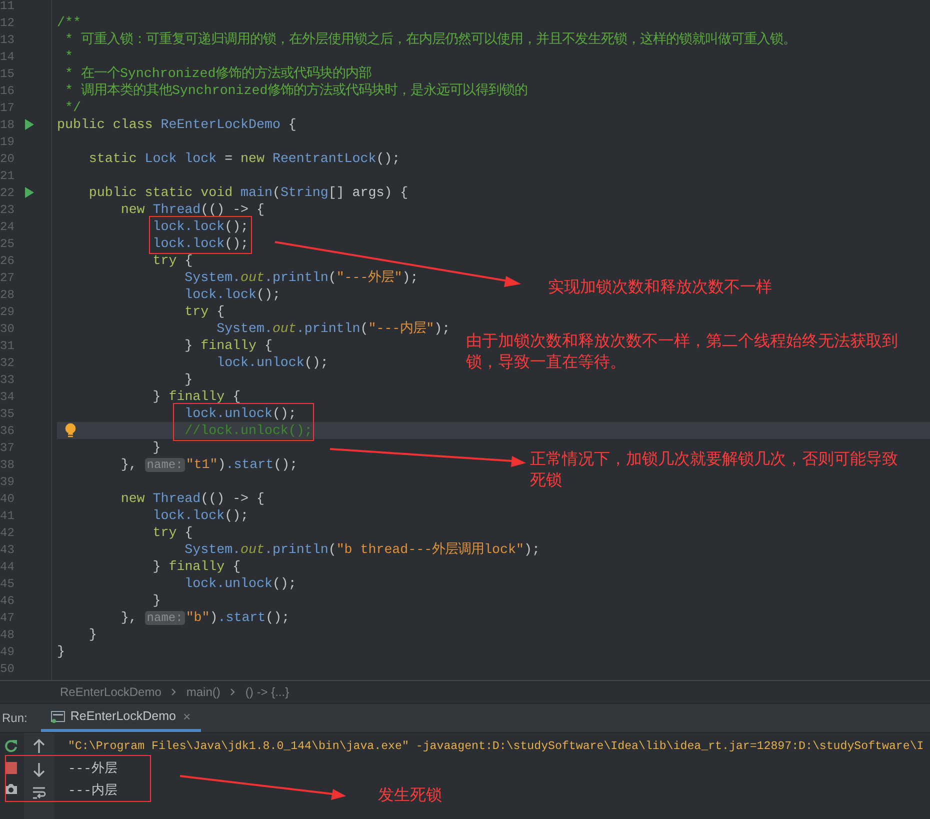 This screenshot has width=930, height=819. Describe the element at coordinates (72, 107) in the screenshot. I see `code-line: */` at that location.